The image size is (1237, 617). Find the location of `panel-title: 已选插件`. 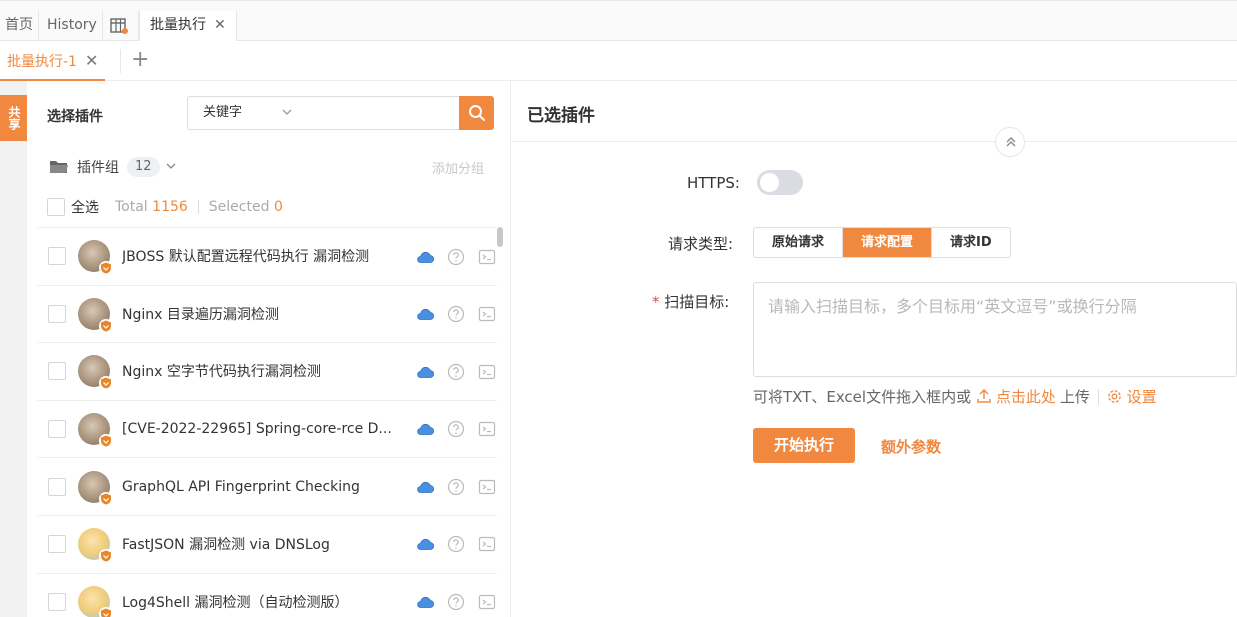

panel-title: 已选插件 is located at coordinates (561, 116).